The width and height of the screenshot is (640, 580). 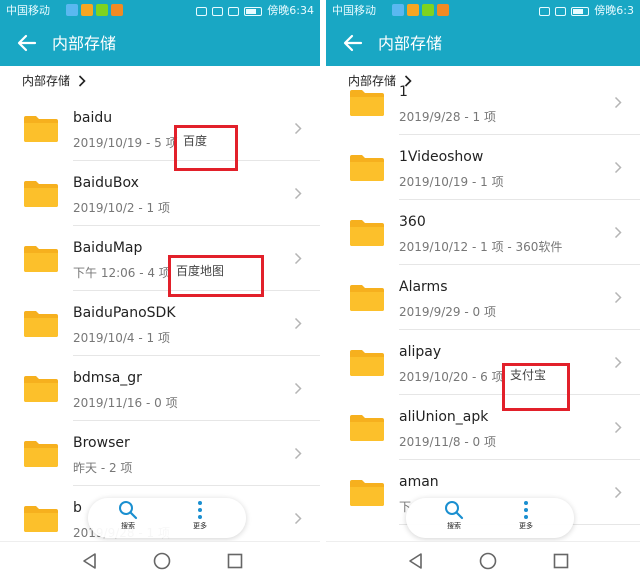 I want to click on folder-name: 1Videoshow, so click(x=441, y=157).